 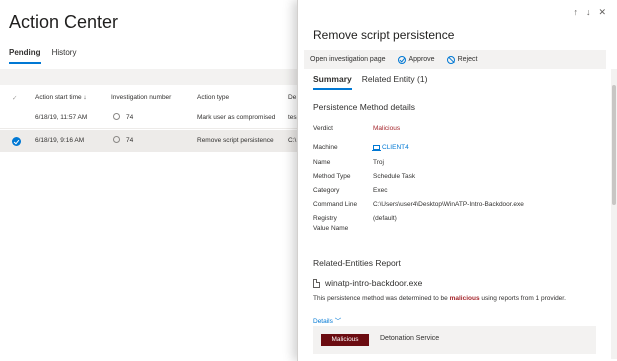 I want to click on report-section-title: Related-Entities Report, so click(x=357, y=263).